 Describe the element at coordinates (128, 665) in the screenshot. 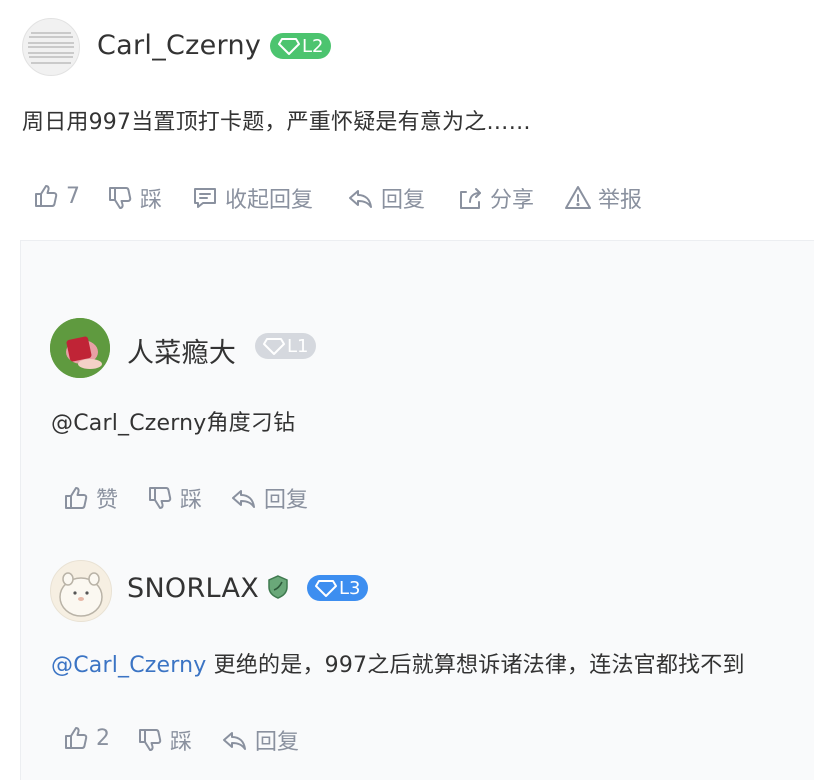

I see `mention-link: @Carl_Czerny` at that location.